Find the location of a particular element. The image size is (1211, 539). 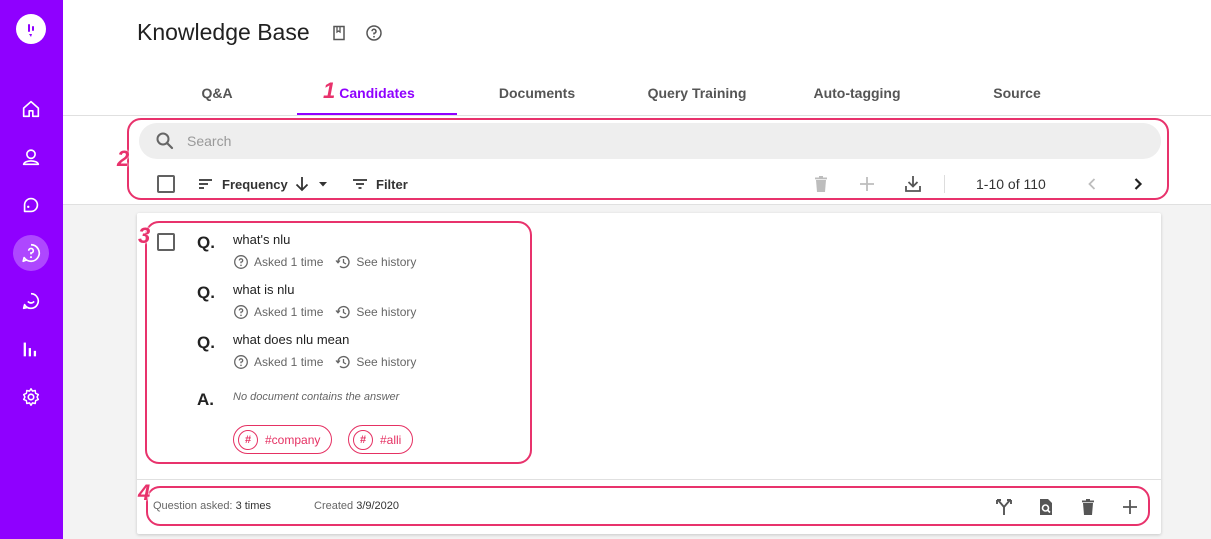

help-circle-icon is located at coordinates (31, 253).